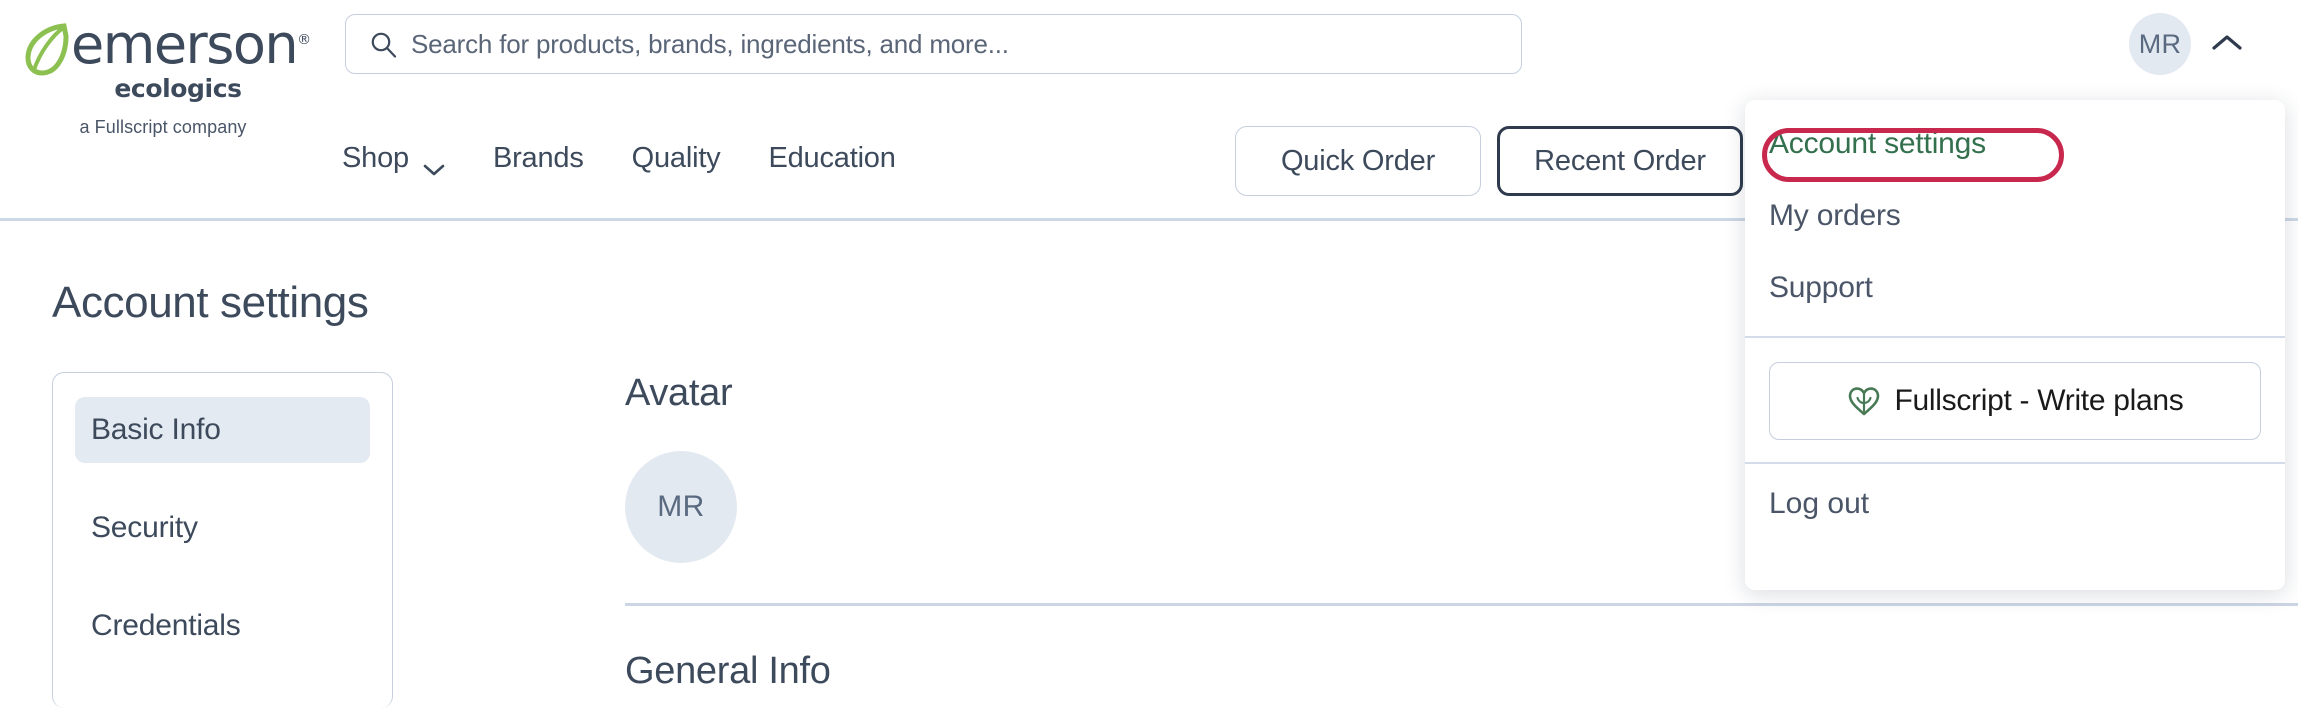  I want to click on quick-order-button: Quick Order, so click(1358, 161).